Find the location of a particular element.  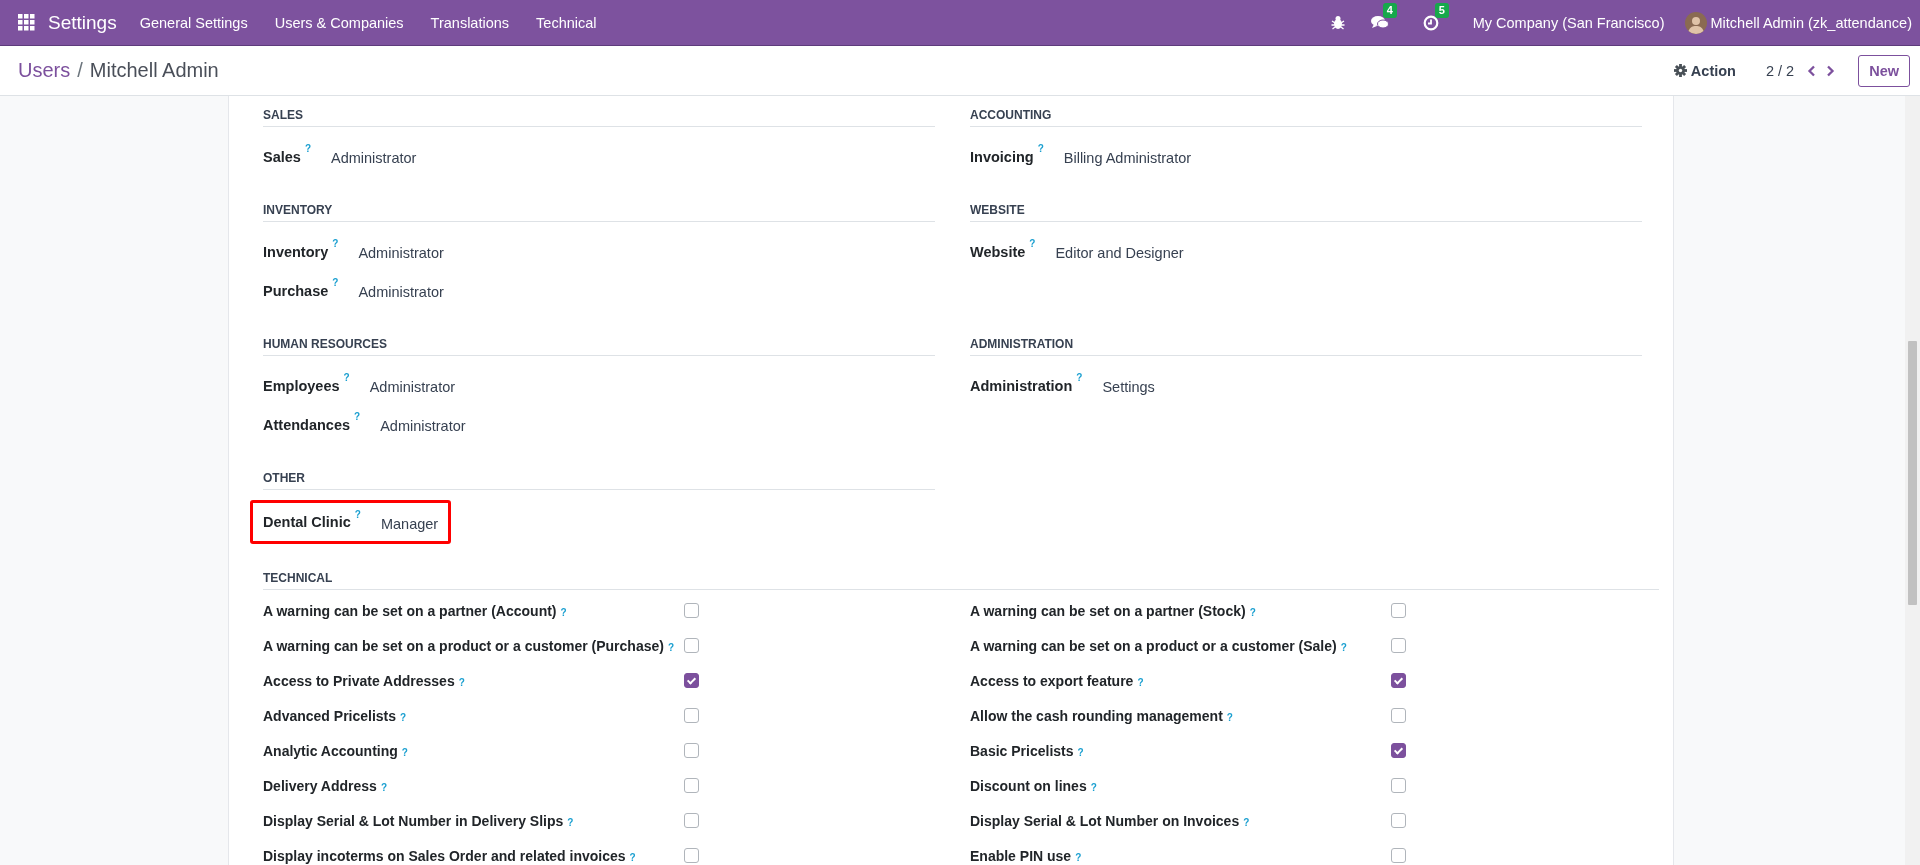

scrollbar is located at coordinates (1912, 480).